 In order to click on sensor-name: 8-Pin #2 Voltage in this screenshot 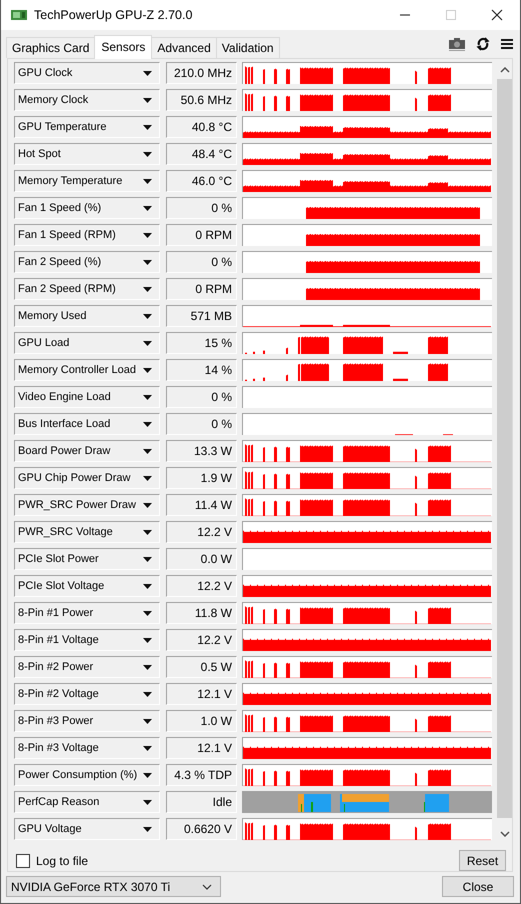, I will do `click(58, 694)`.